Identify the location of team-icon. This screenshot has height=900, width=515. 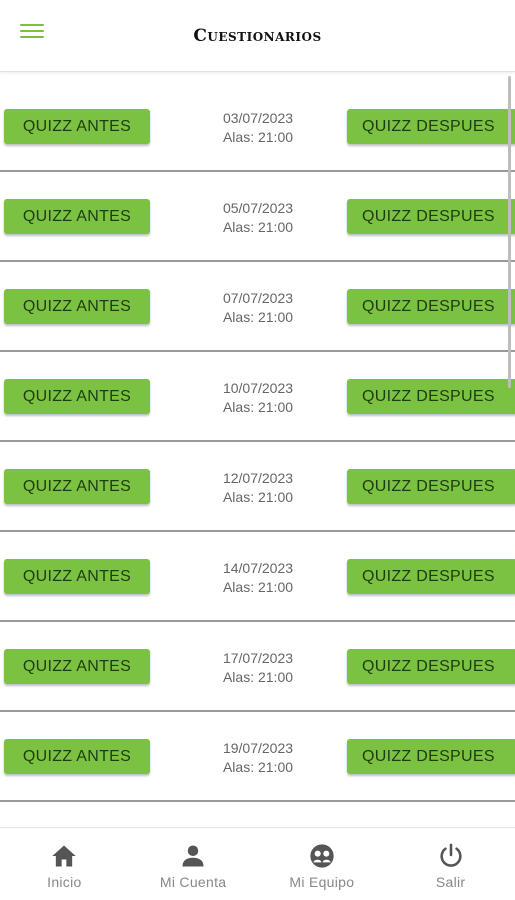
(322, 856).